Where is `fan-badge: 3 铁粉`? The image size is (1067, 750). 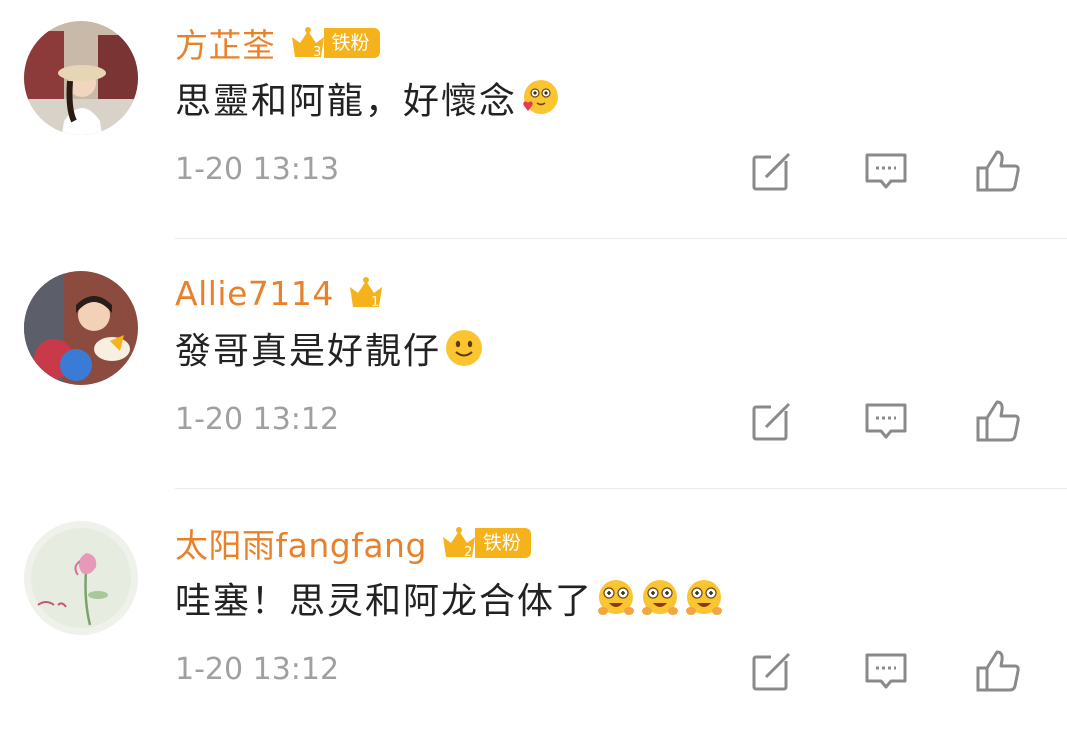
fan-badge: 3 铁粉 is located at coordinates (334, 43).